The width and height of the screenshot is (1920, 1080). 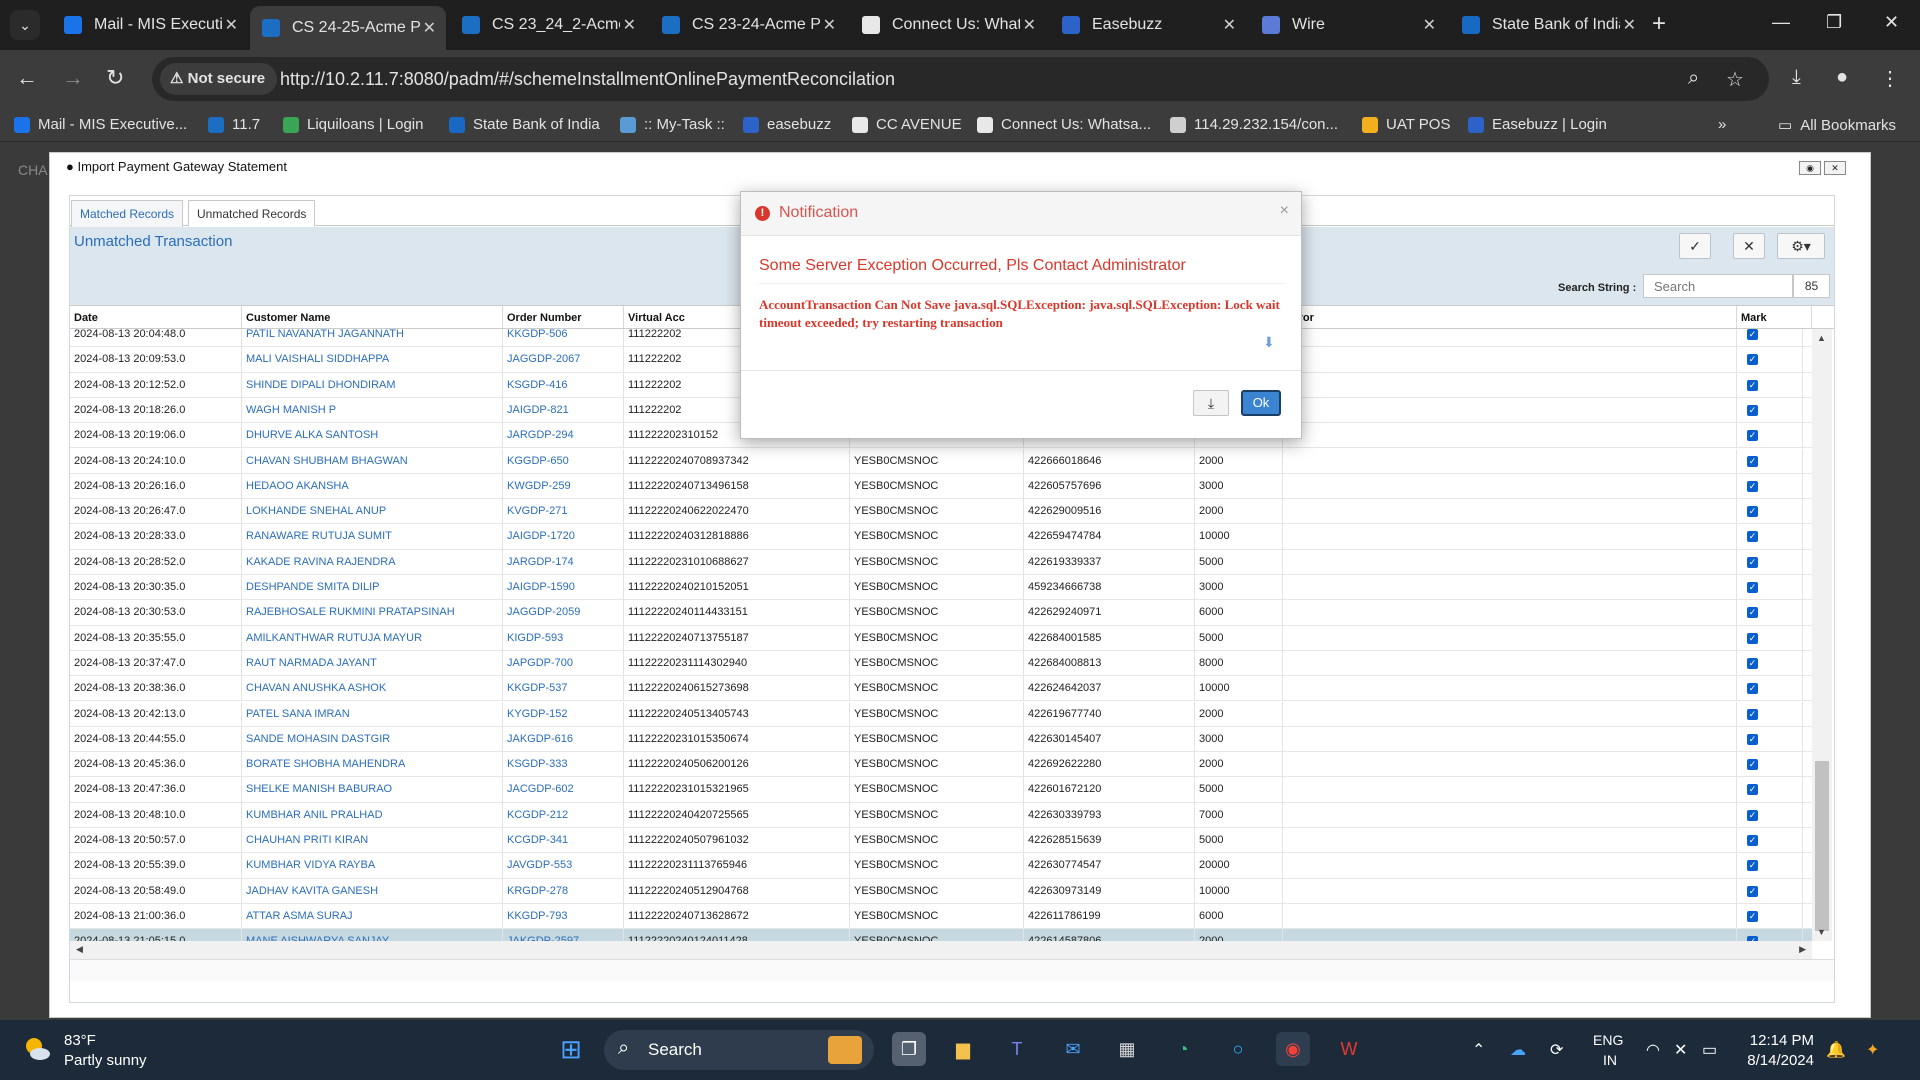 I want to click on download-button: ⤓, so click(x=1211, y=403).